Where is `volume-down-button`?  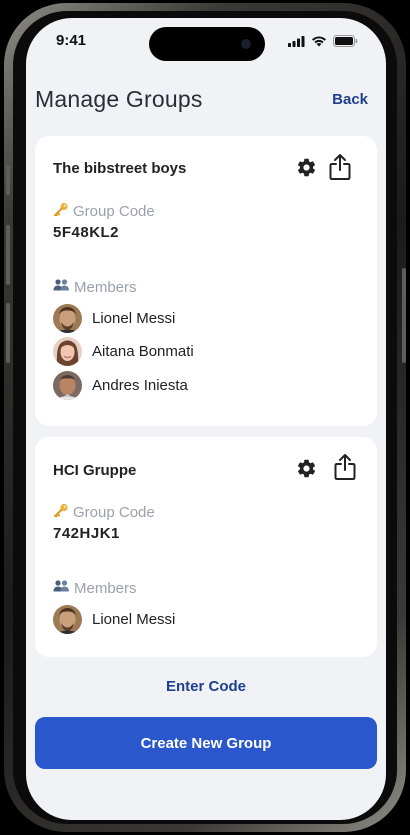 volume-down-button is located at coordinates (8, 333).